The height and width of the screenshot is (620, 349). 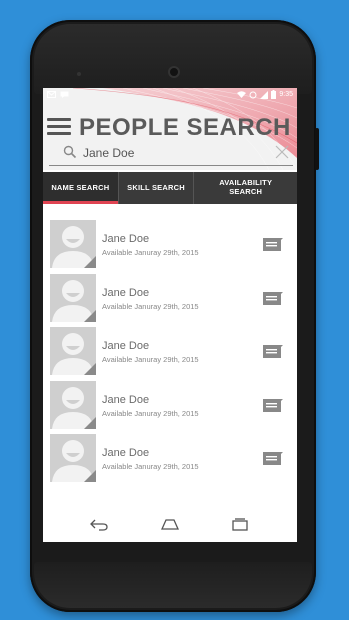 What do you see at coordinates (240, 524) in the screenshot?
I see `recents-icon` at bounding box center [240, 524].